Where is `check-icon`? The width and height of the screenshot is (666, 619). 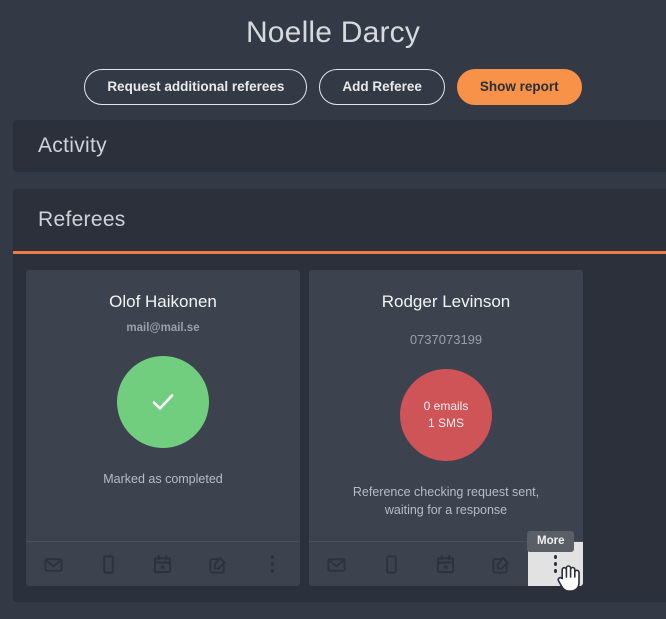 check-icon is located at coordinates (163, 402).